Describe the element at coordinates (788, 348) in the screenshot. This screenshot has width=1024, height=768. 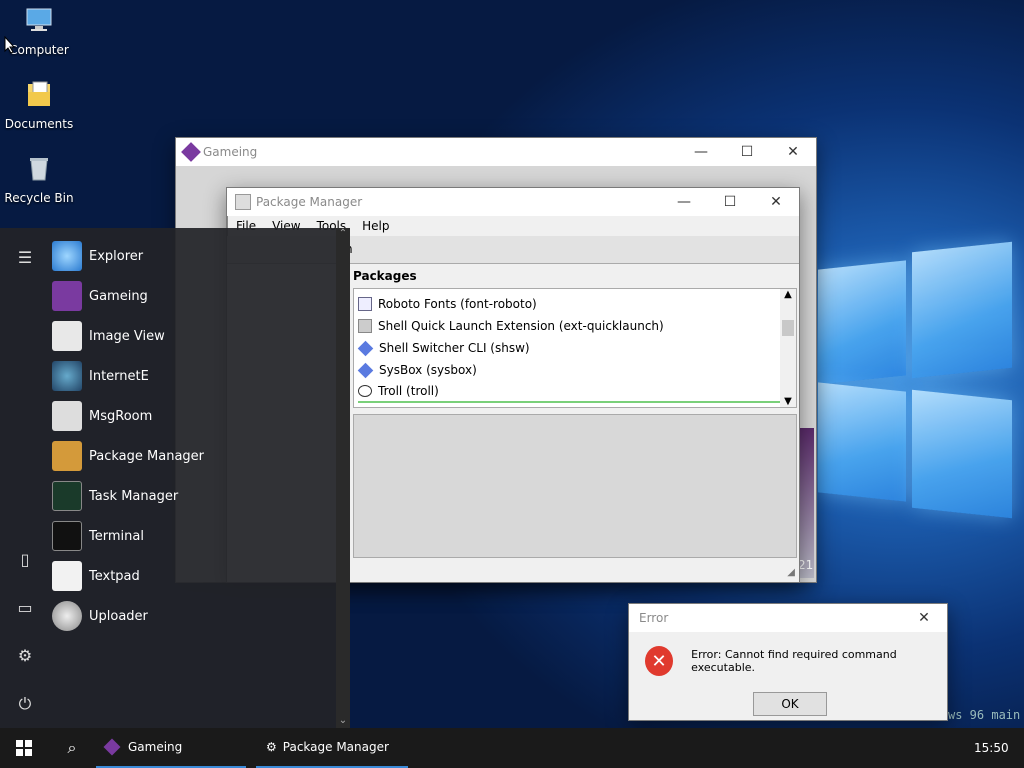
I see `list-scrollbar: ▲ ▼` at that location.